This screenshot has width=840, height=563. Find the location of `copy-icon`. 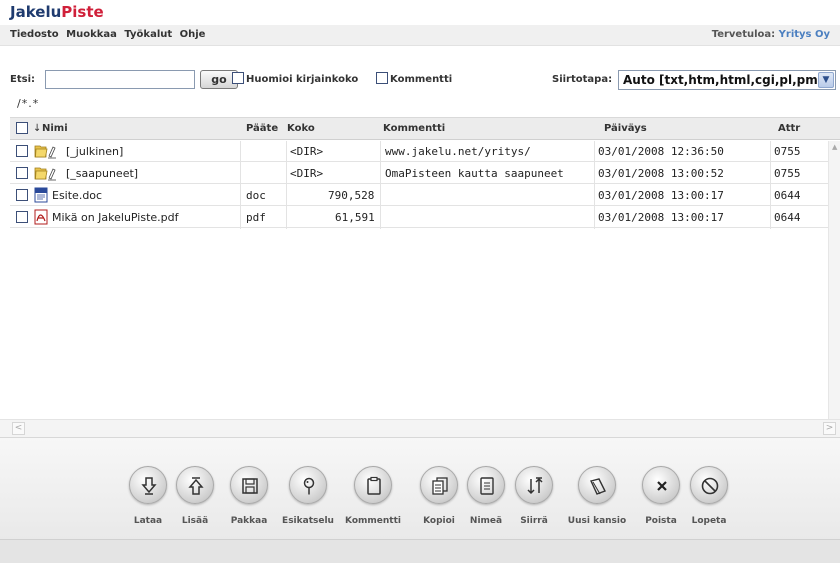

copy-icon is located at coordinates (440, 486).